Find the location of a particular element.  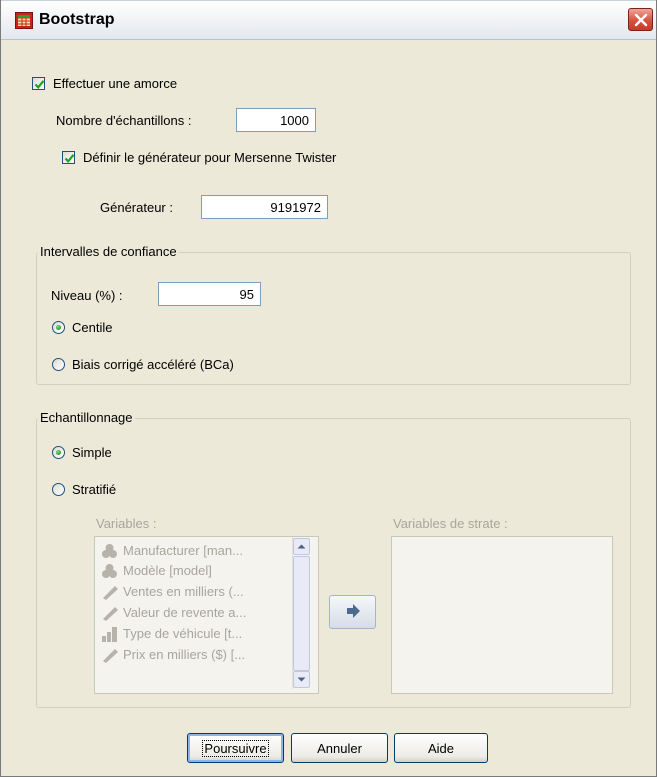

help-button: Aide is located at coordinates (441, 748).